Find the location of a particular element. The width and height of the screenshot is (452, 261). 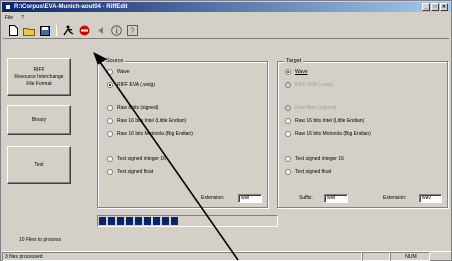

target-riff-eva-option: RIFF EVA (.wsig) is located at coordinates (309, 85).